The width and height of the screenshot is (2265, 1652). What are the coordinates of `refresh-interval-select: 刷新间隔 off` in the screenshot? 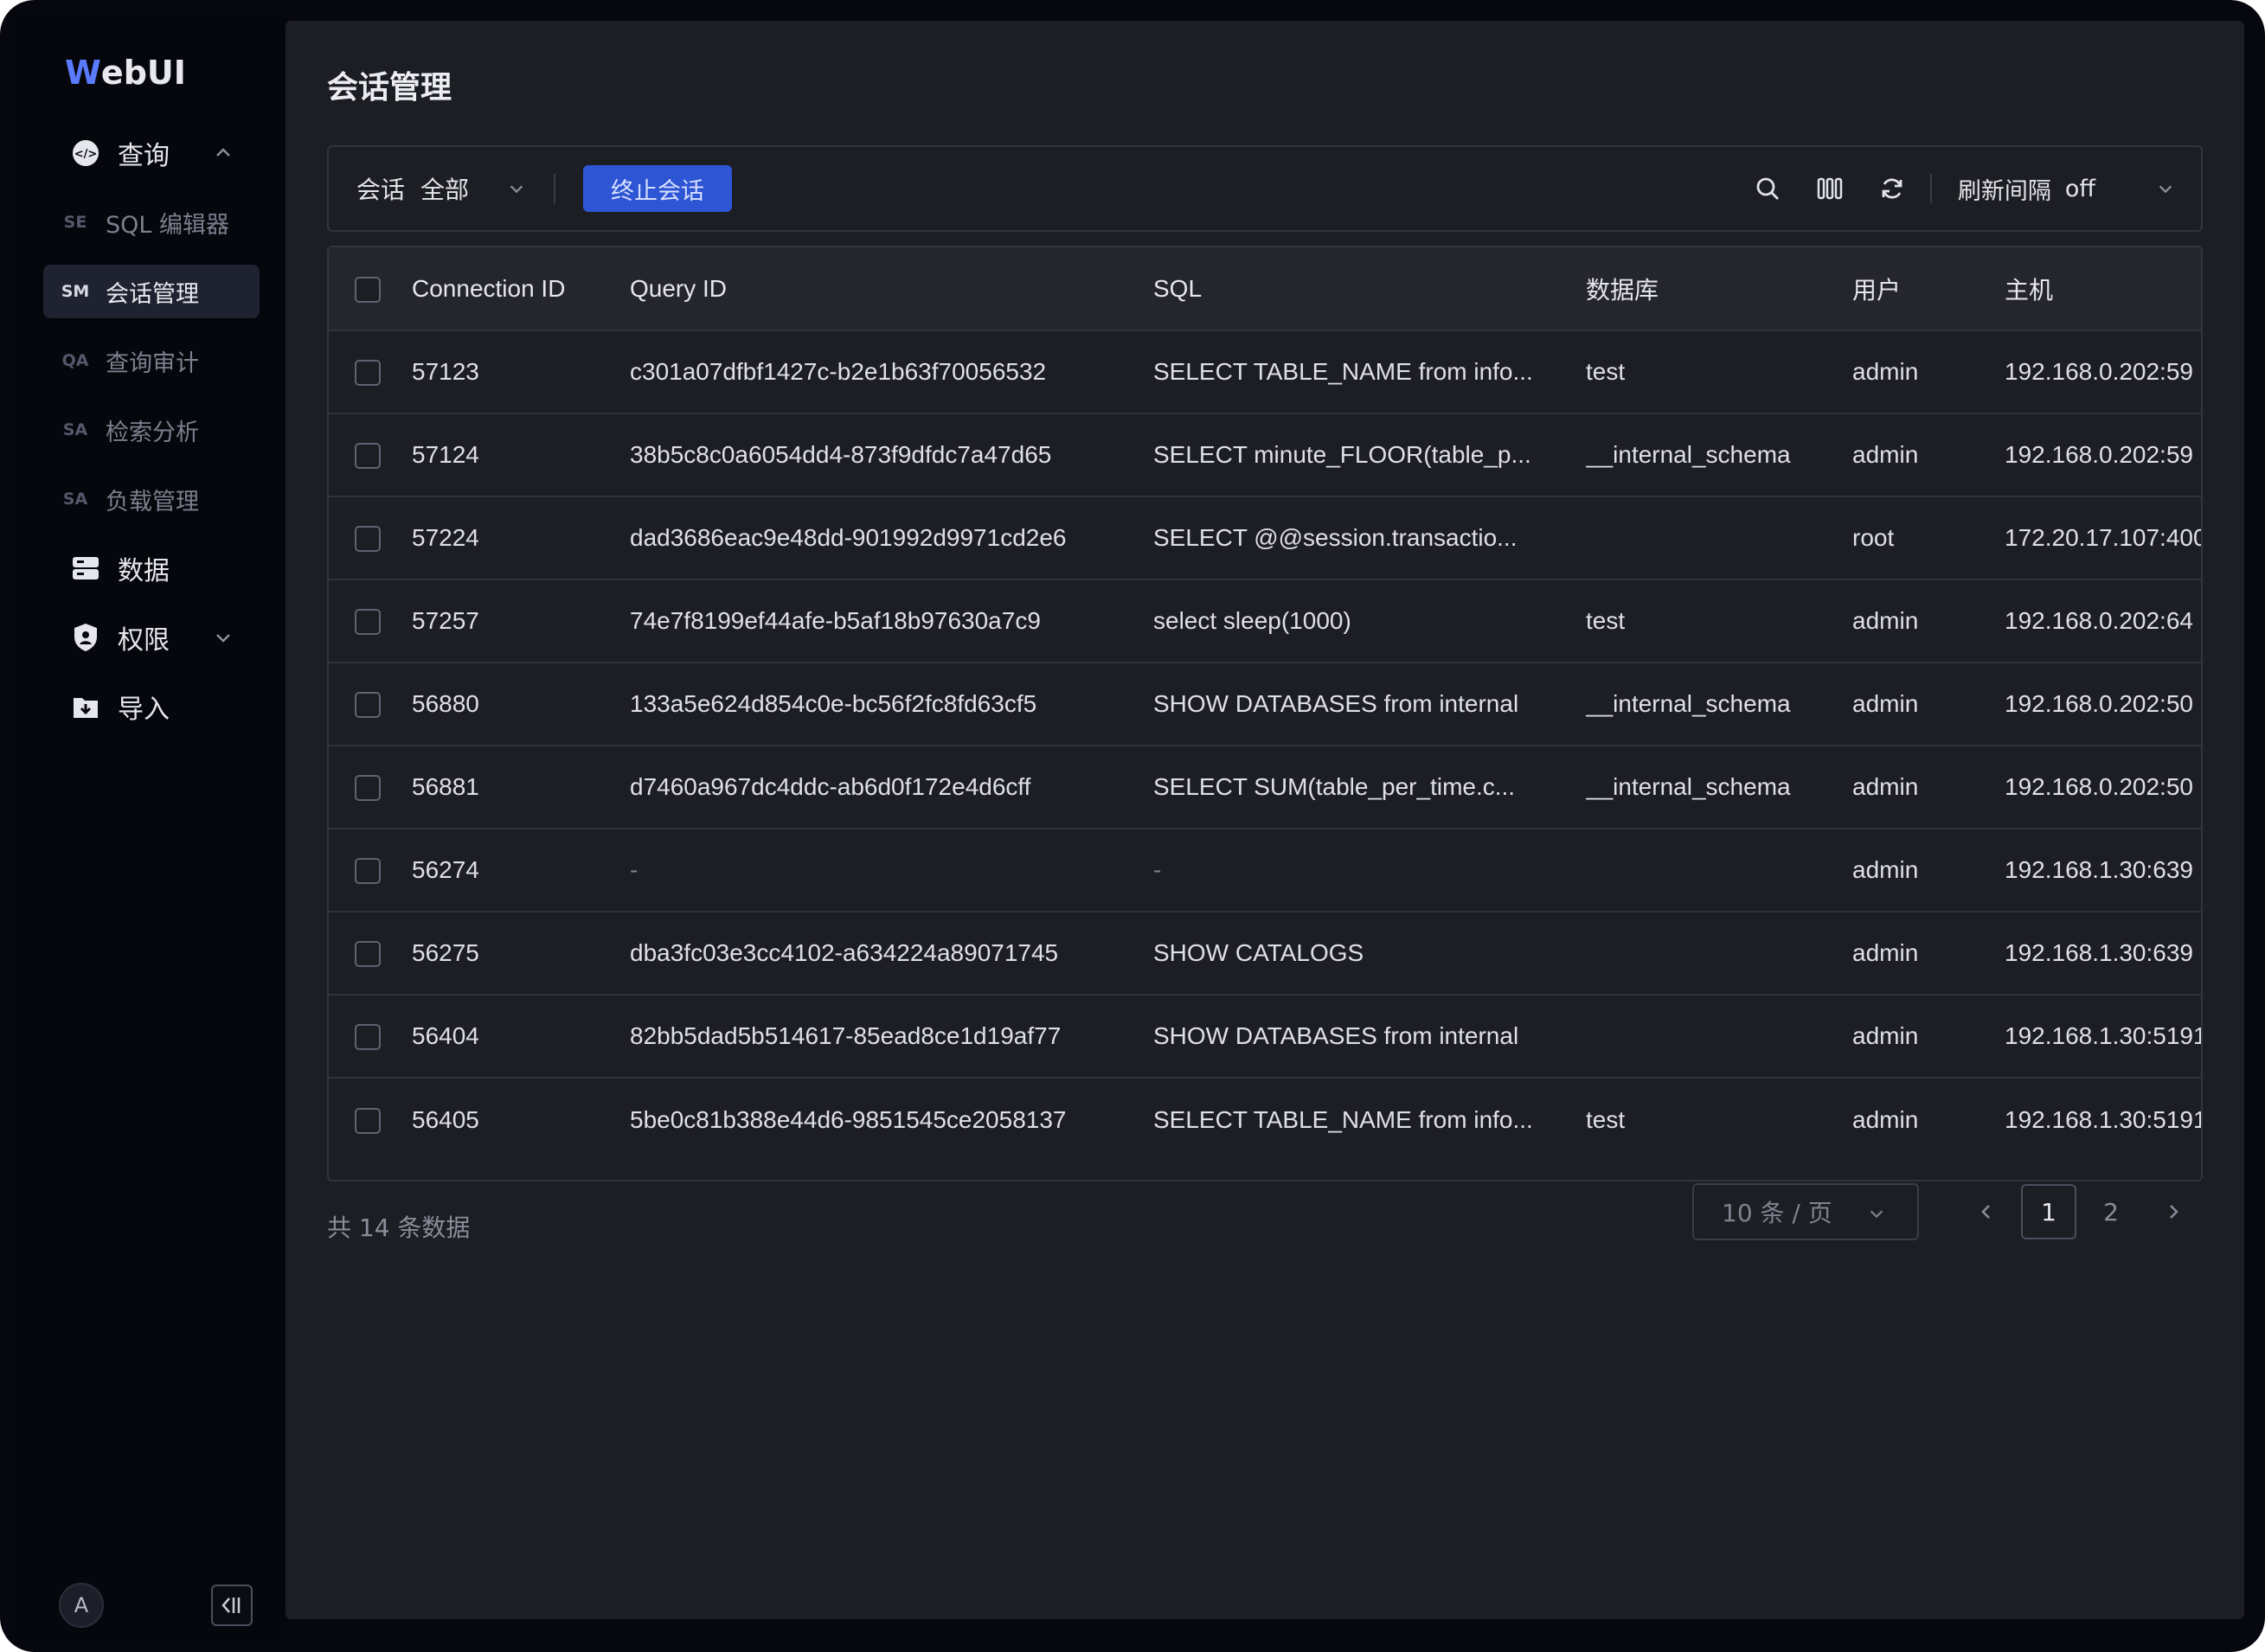 It's located at (2066, 189).